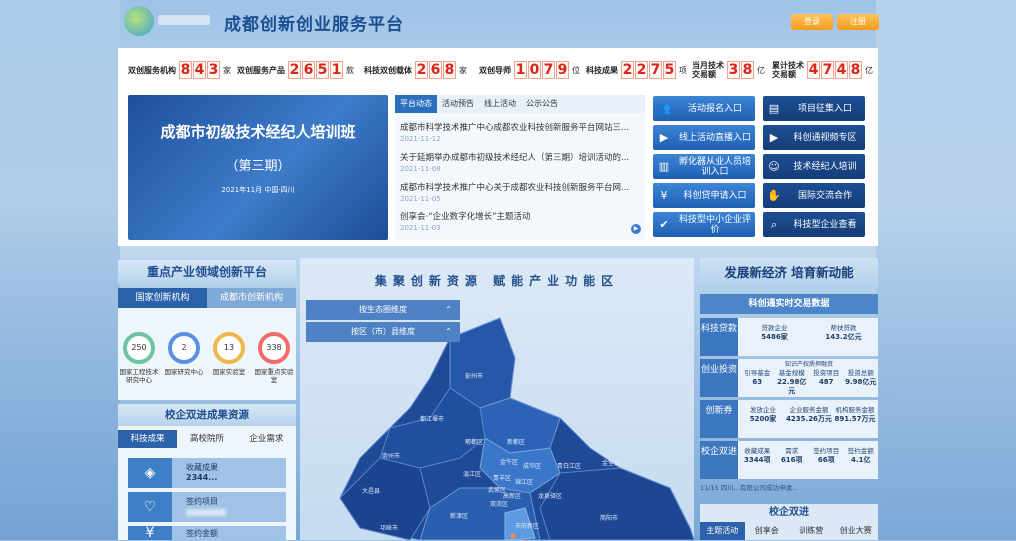 This screenshot has width=1016, height=541. Describe the element at coordinates (139, 376) in the screenshot. I see `ring-label: 国家工程技术研究中心` at that location.